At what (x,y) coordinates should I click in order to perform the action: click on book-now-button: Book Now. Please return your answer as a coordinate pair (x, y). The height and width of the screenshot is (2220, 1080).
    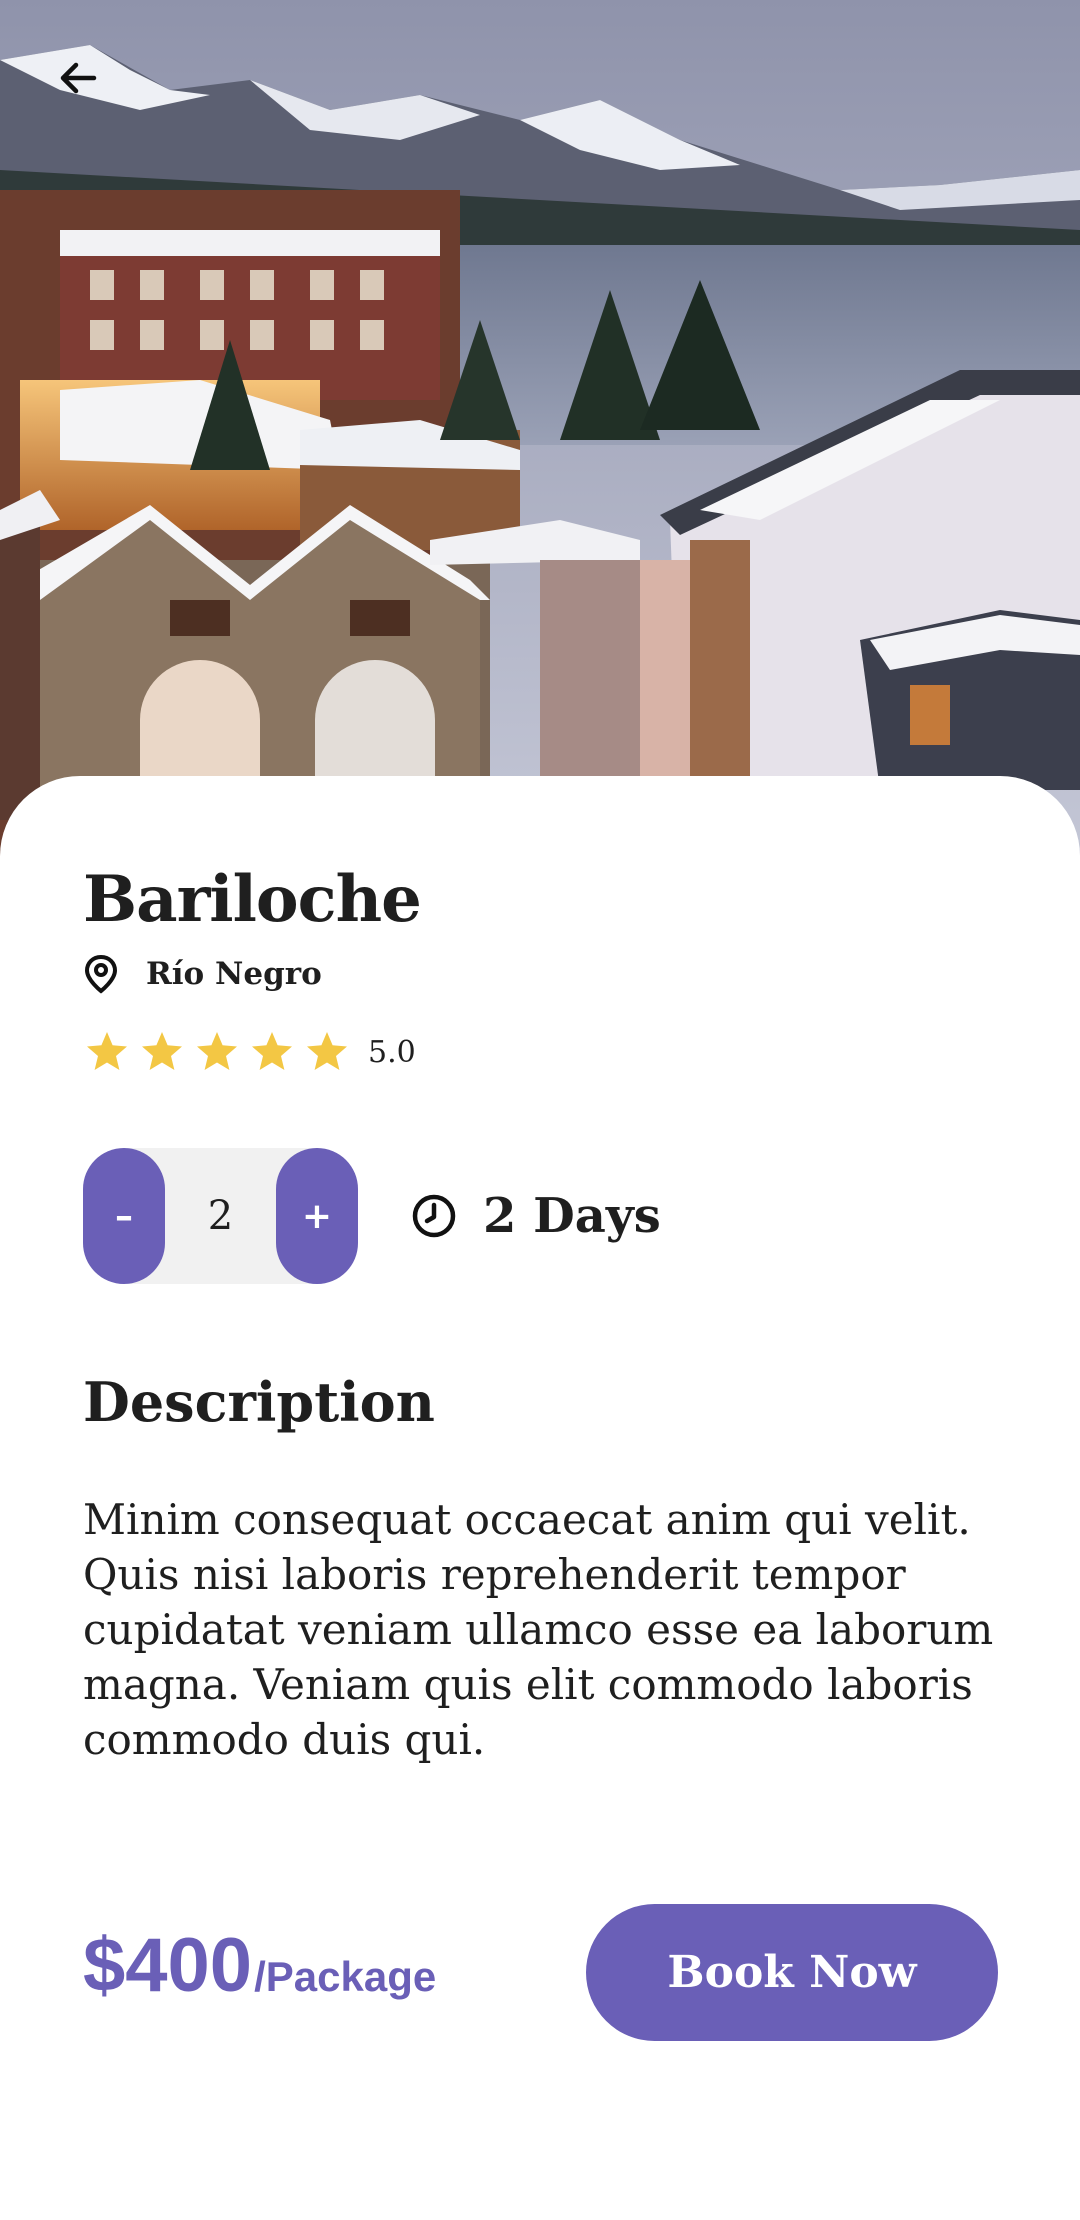
    Looking at the image, I should click on (792, 1972).